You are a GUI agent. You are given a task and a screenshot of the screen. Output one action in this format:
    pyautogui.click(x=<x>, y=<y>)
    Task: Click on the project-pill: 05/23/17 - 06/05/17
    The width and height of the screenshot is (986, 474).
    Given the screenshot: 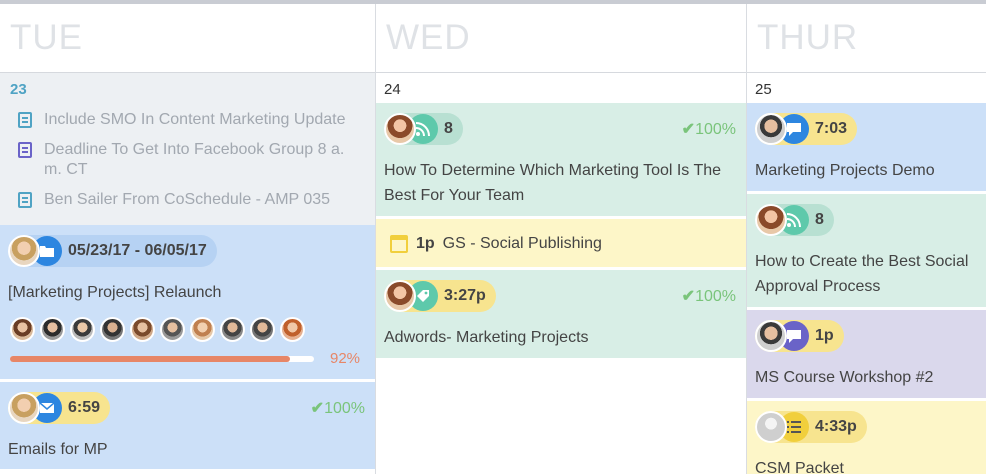 What is the action you would take?
    pyautogui.click(x=112, y=251)
    